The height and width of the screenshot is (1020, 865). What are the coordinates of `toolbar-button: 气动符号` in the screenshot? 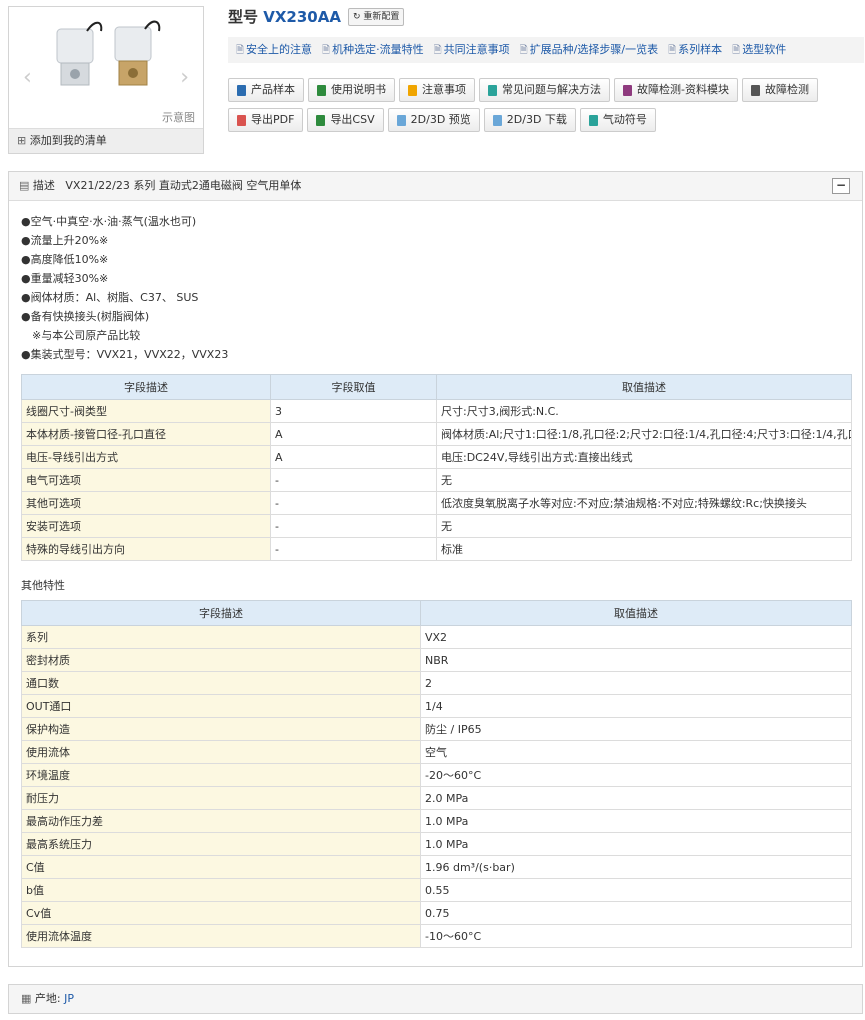 It's located at (617, 120).